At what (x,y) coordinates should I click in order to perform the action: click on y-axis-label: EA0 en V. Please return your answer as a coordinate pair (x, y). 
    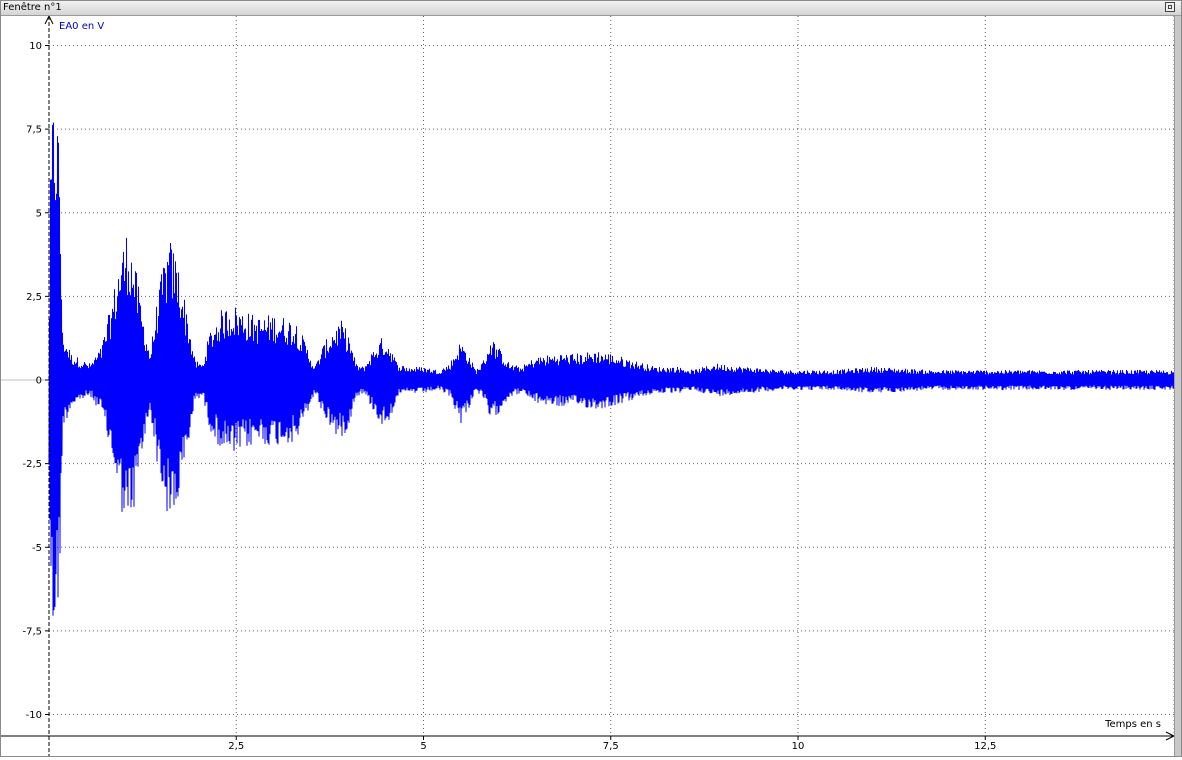
    Looking at the image, I should click on (81, 26).